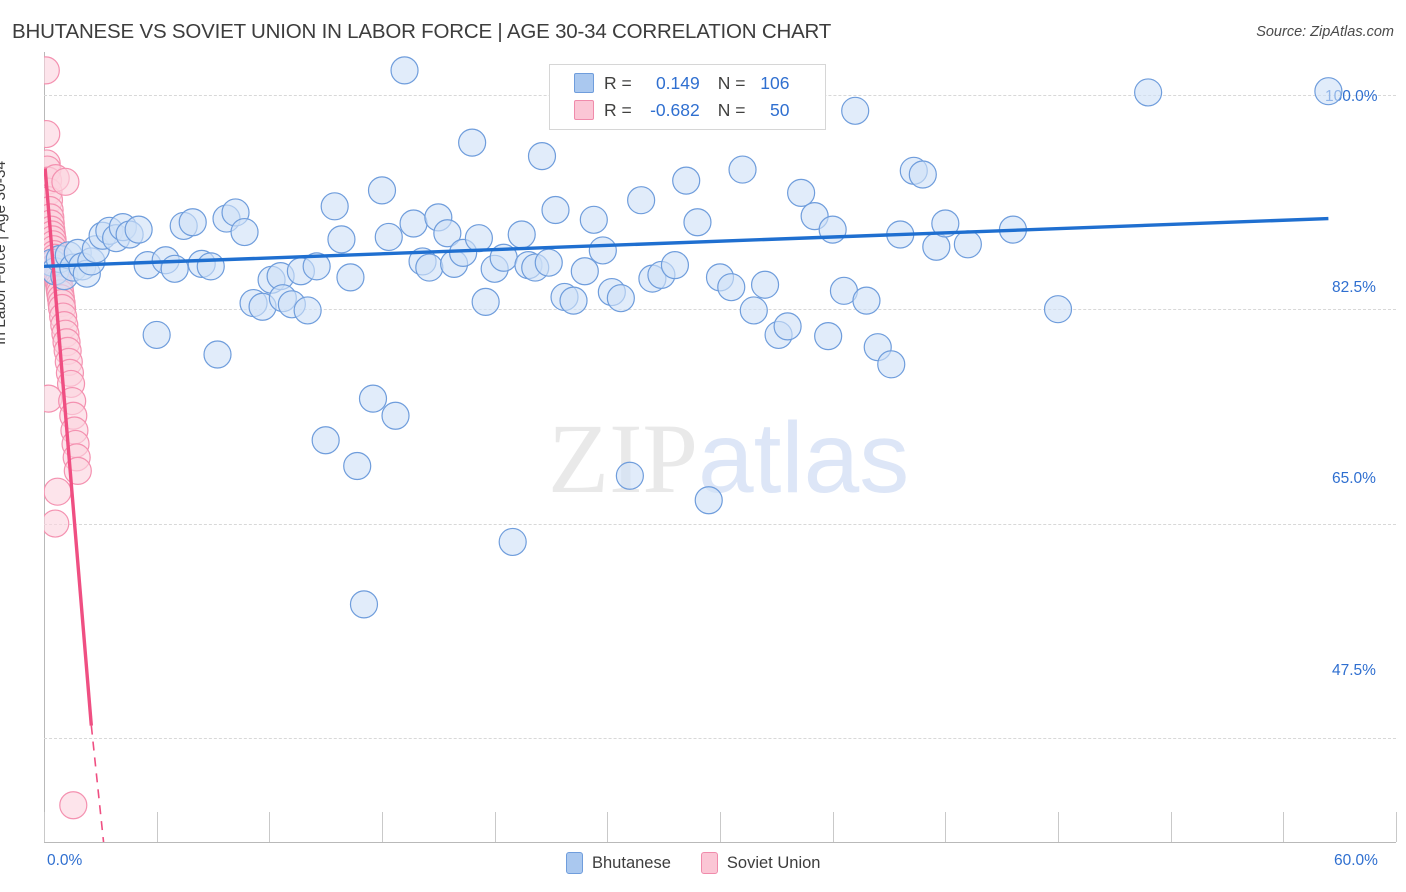 This screenshot has width=1406, height=892. Describe the element at coordinates (774, 863) in the screenshot. I see `series-legend-label-soviet-union: Soviet Union` at that location.